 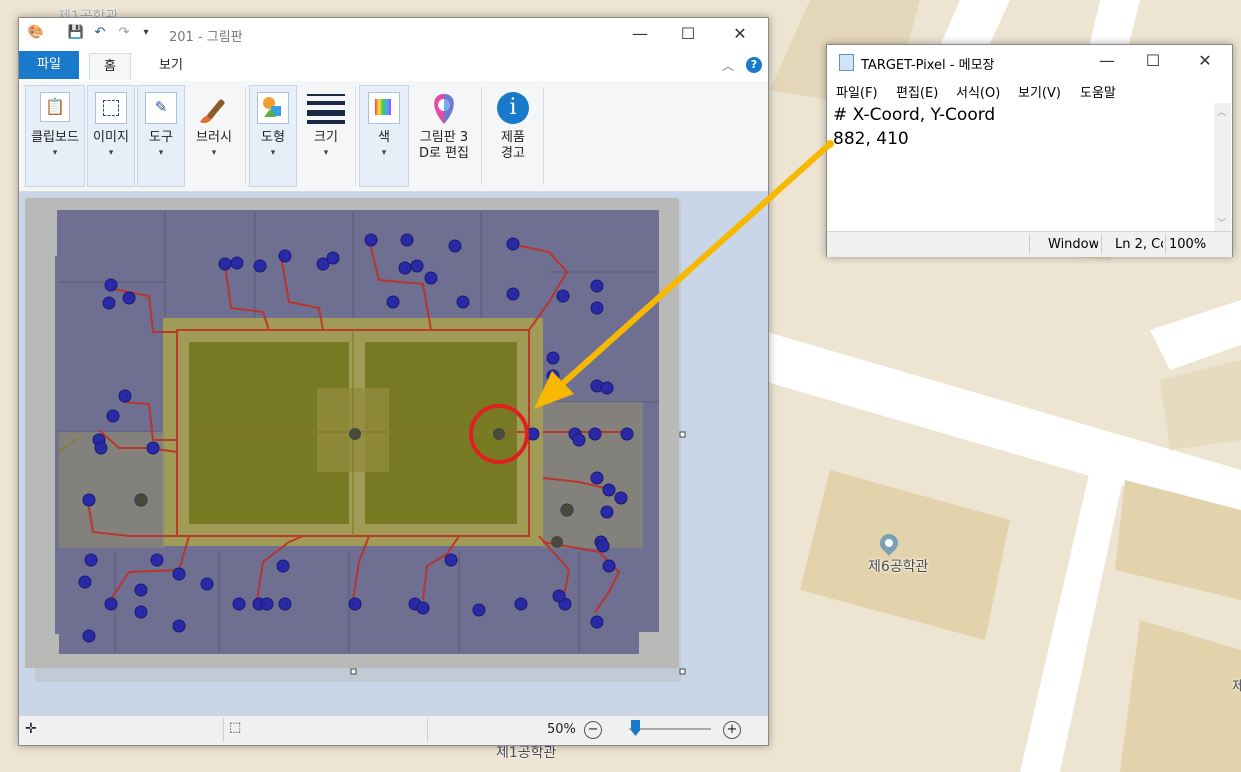 I want to click on brushes-label: 브러시, so click(x=214, y=137).